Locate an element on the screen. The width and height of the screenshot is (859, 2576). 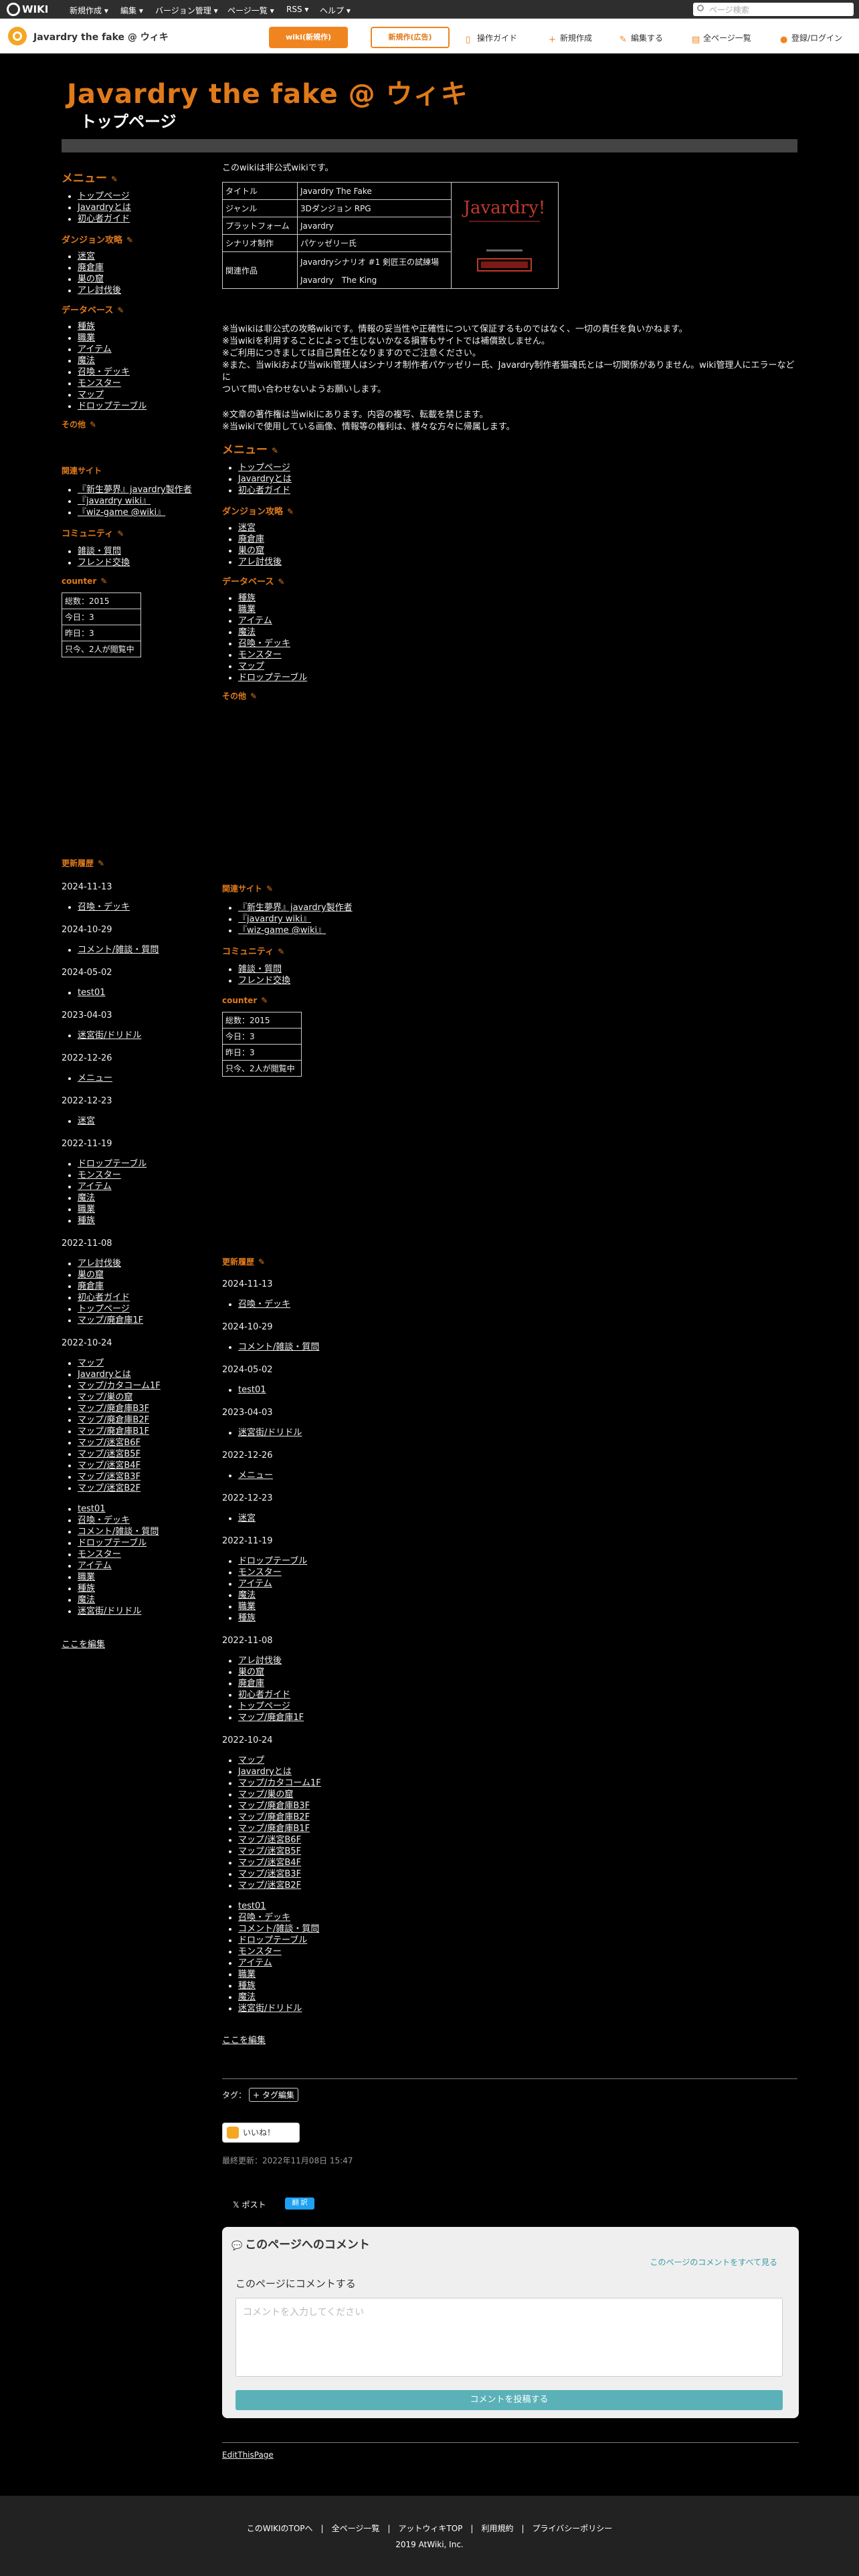
menu-help: ヘルプ ▾ is located at coordinates (335, 10).